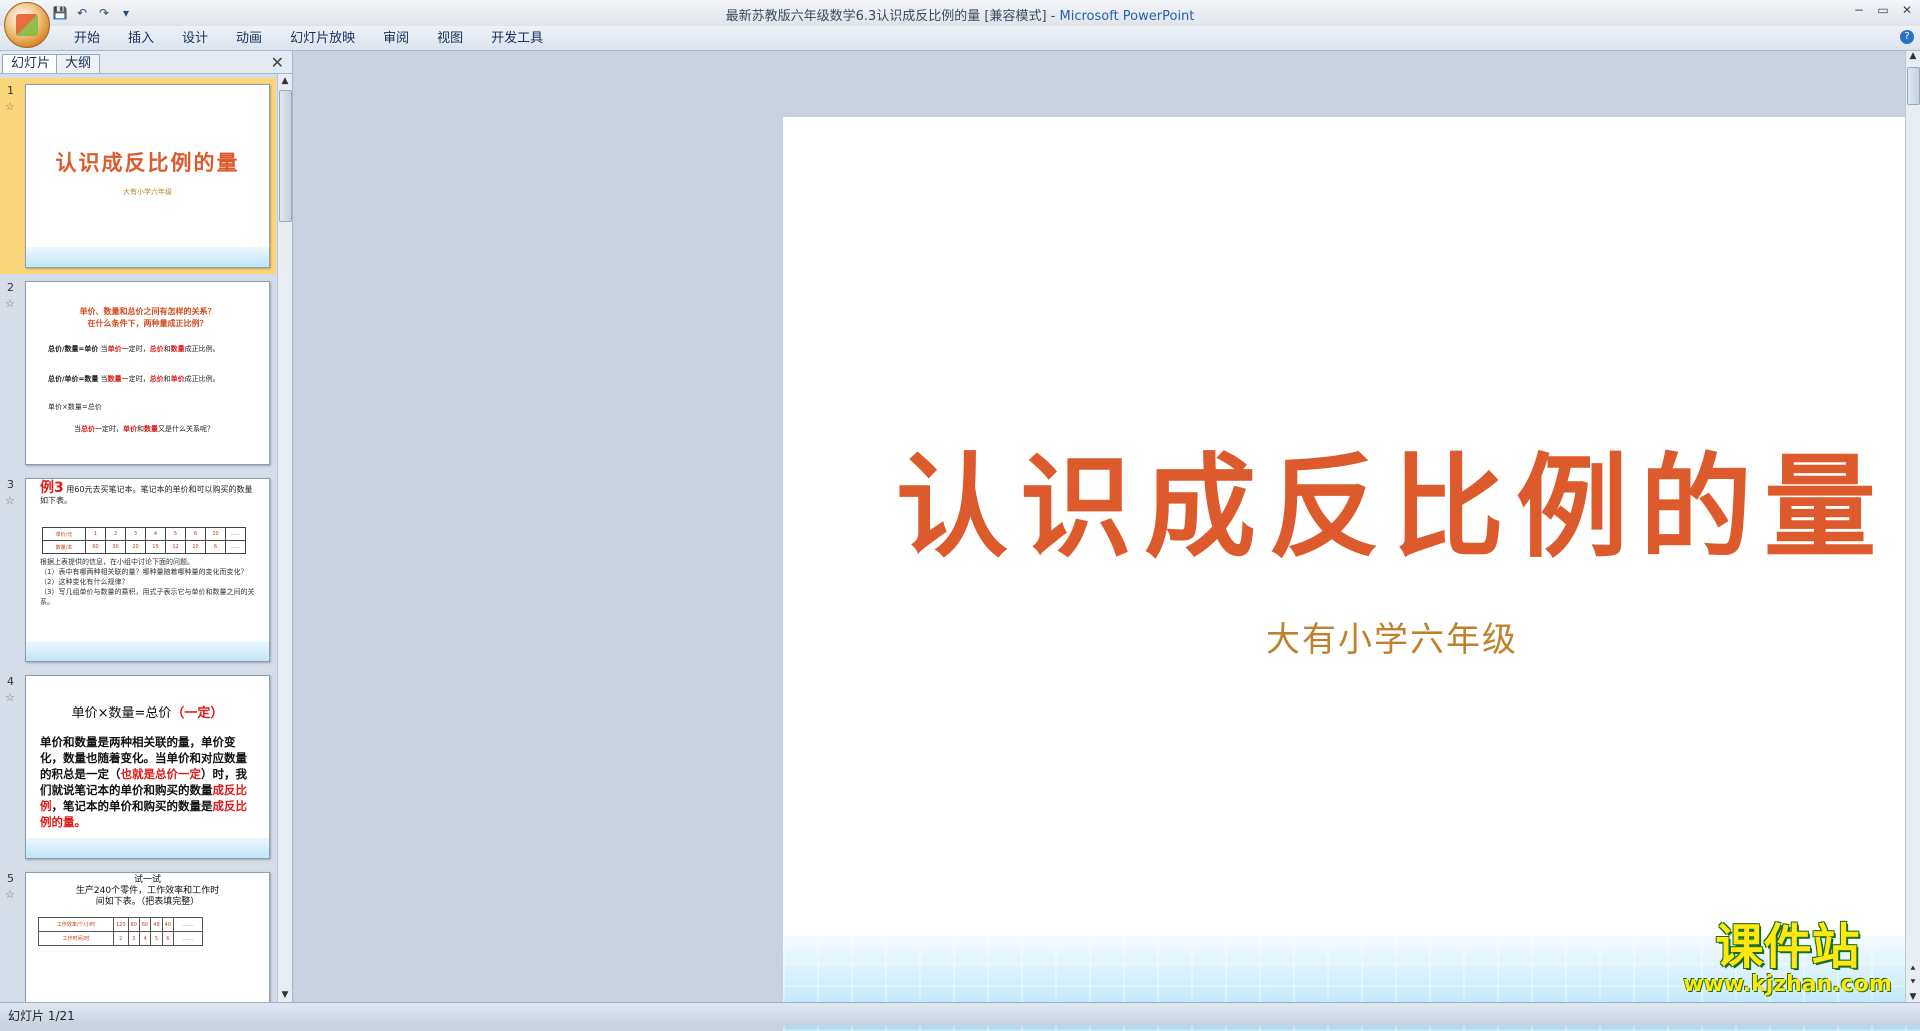  What do you see at coordinates (134, 349) in the screenshot?
I see `thumb-line-1: 总价/数量=单价 当单价一定时，总价和数量成正比例。` at bounding box center [134, 349].